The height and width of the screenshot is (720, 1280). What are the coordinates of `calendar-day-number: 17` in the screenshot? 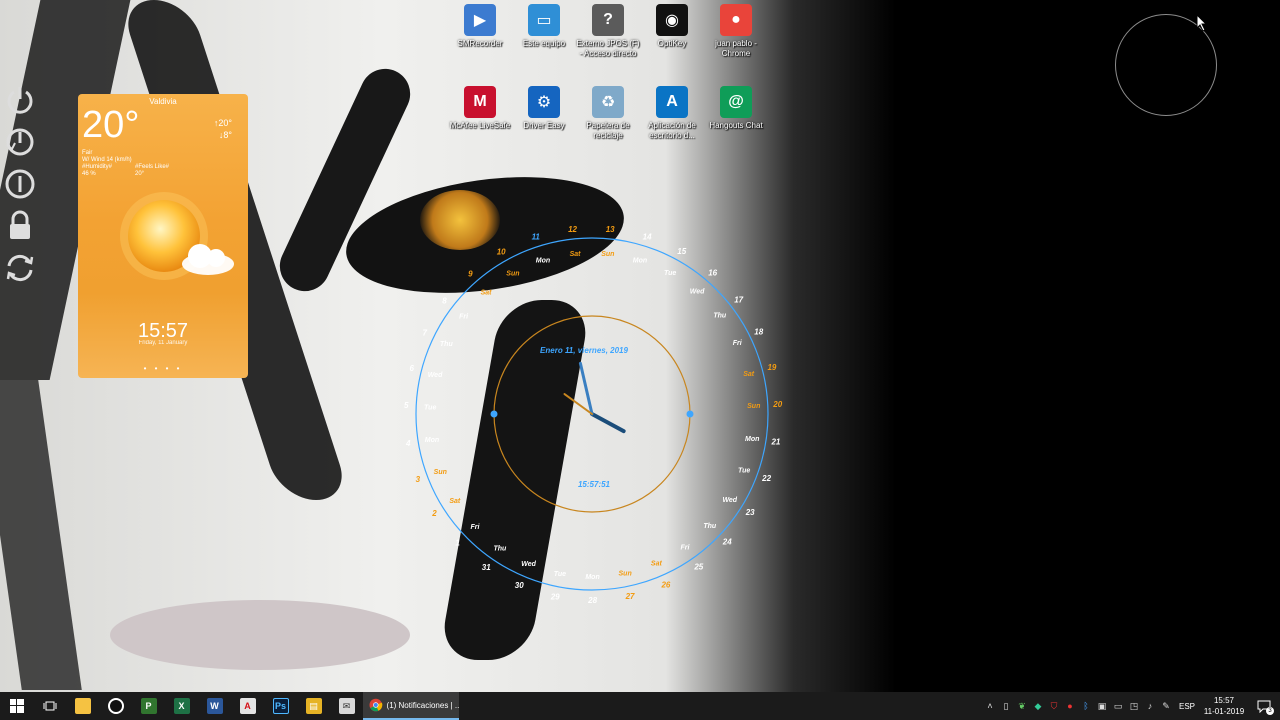 It's located at (738, 300).